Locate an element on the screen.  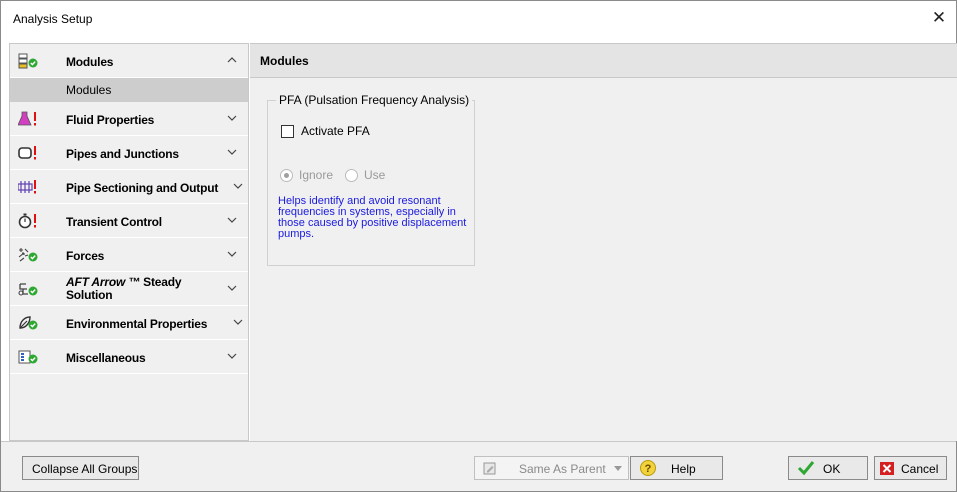
activate-pfa-checkbox is located at coordinates (287, 131).